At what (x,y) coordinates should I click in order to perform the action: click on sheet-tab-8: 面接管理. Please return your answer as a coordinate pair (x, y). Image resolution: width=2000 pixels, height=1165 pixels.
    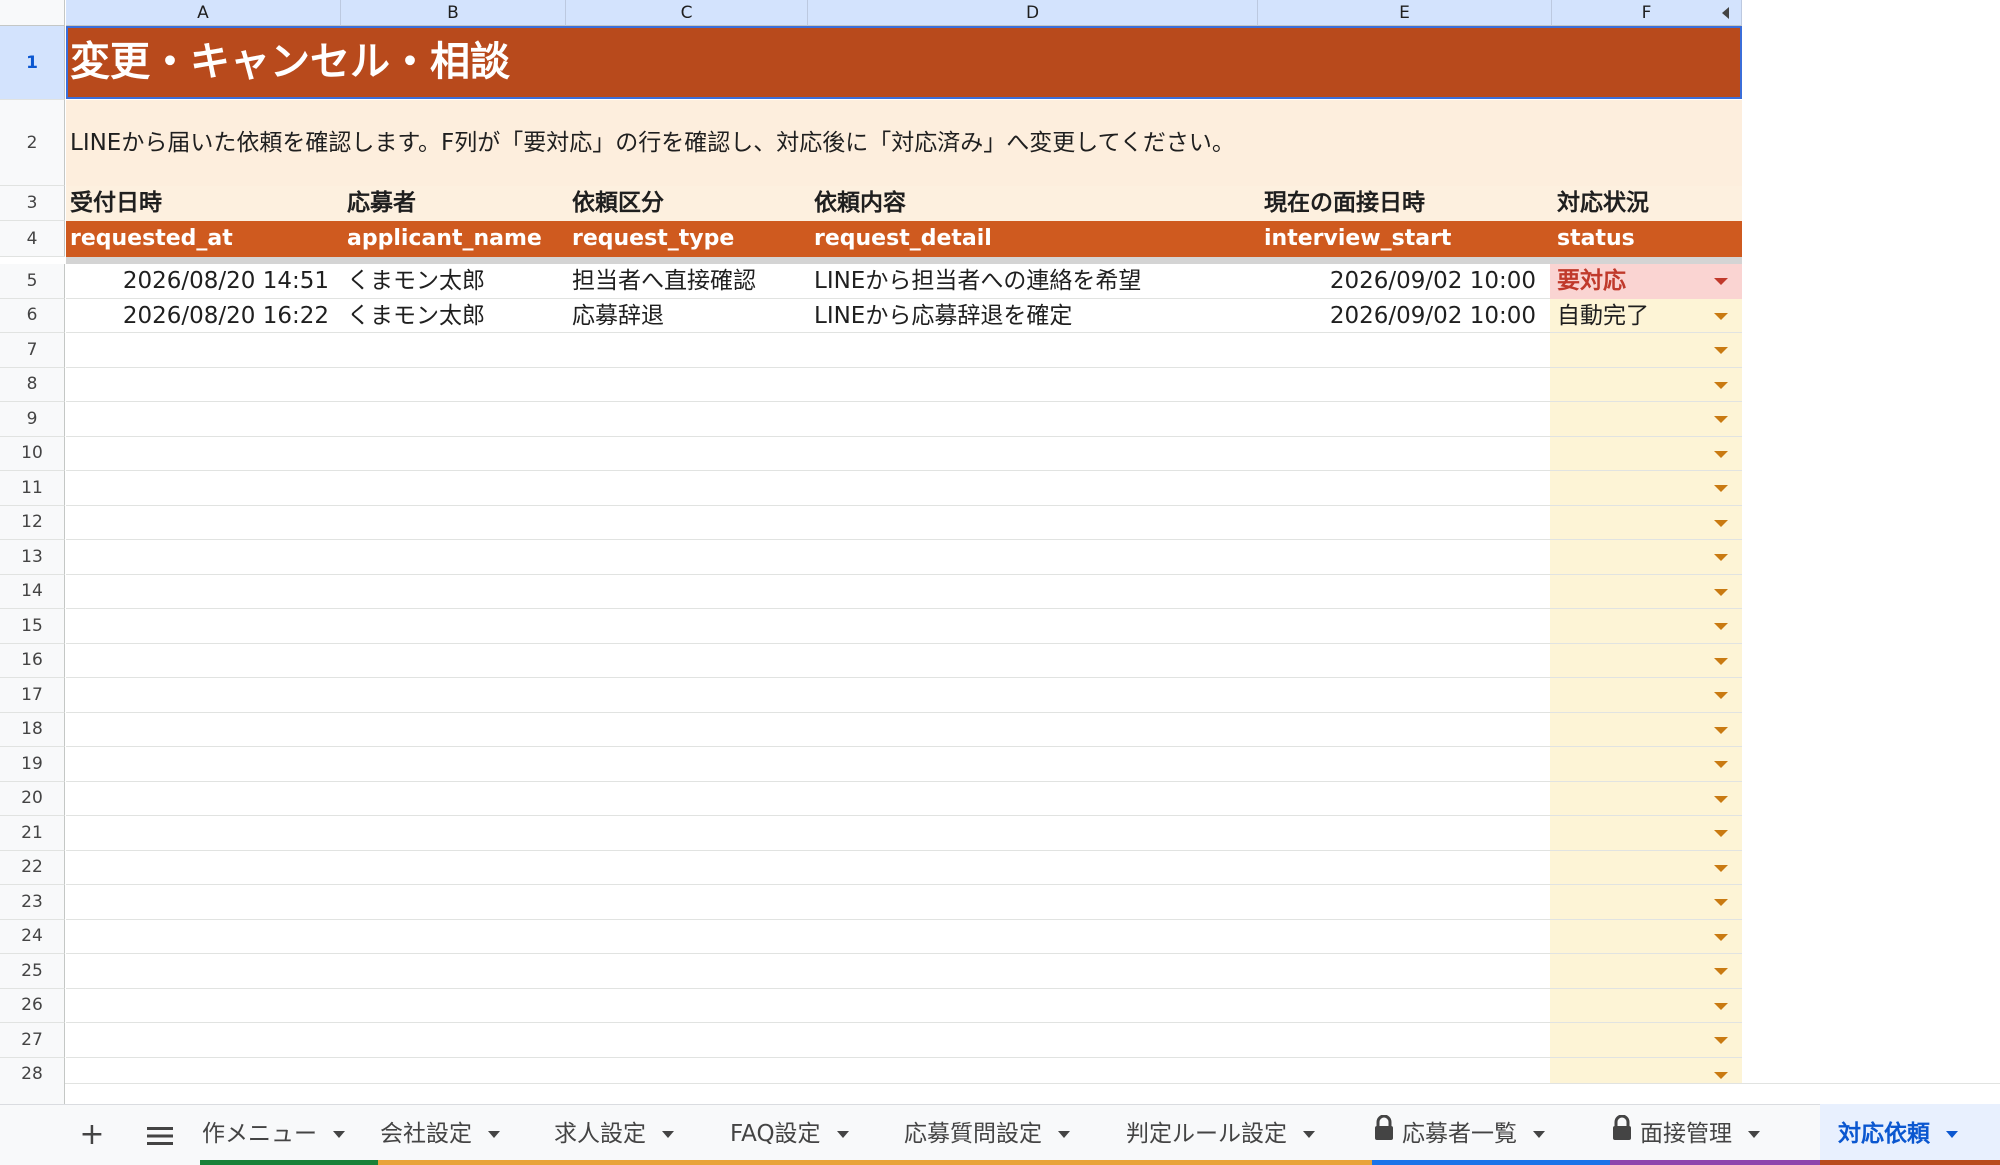
    Looking at the image, I should click on (1715, 1134).